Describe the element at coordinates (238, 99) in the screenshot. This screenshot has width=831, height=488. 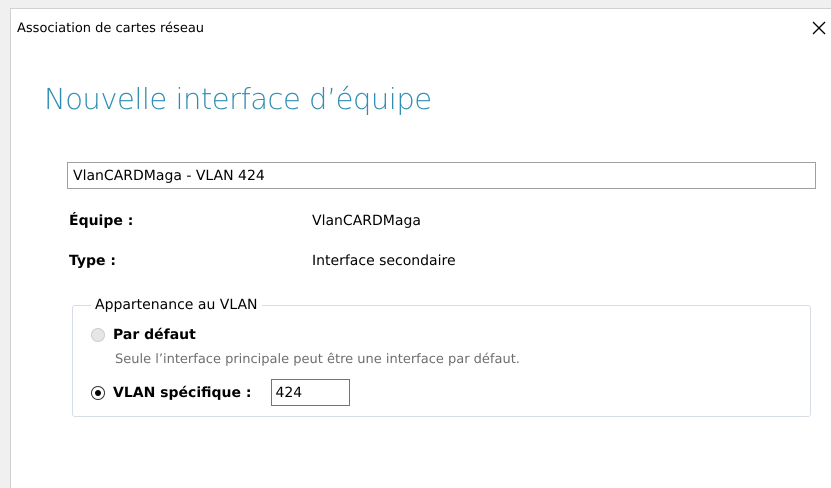
I see `page-heading: Nouvelle interface d’équipe` at that location.